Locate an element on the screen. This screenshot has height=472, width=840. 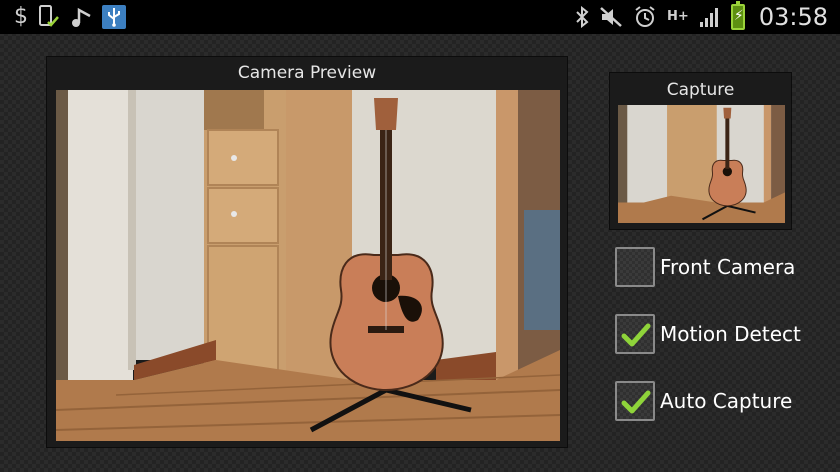
motion-detect-option: Motion Detect is located at coordinates (708, 334).